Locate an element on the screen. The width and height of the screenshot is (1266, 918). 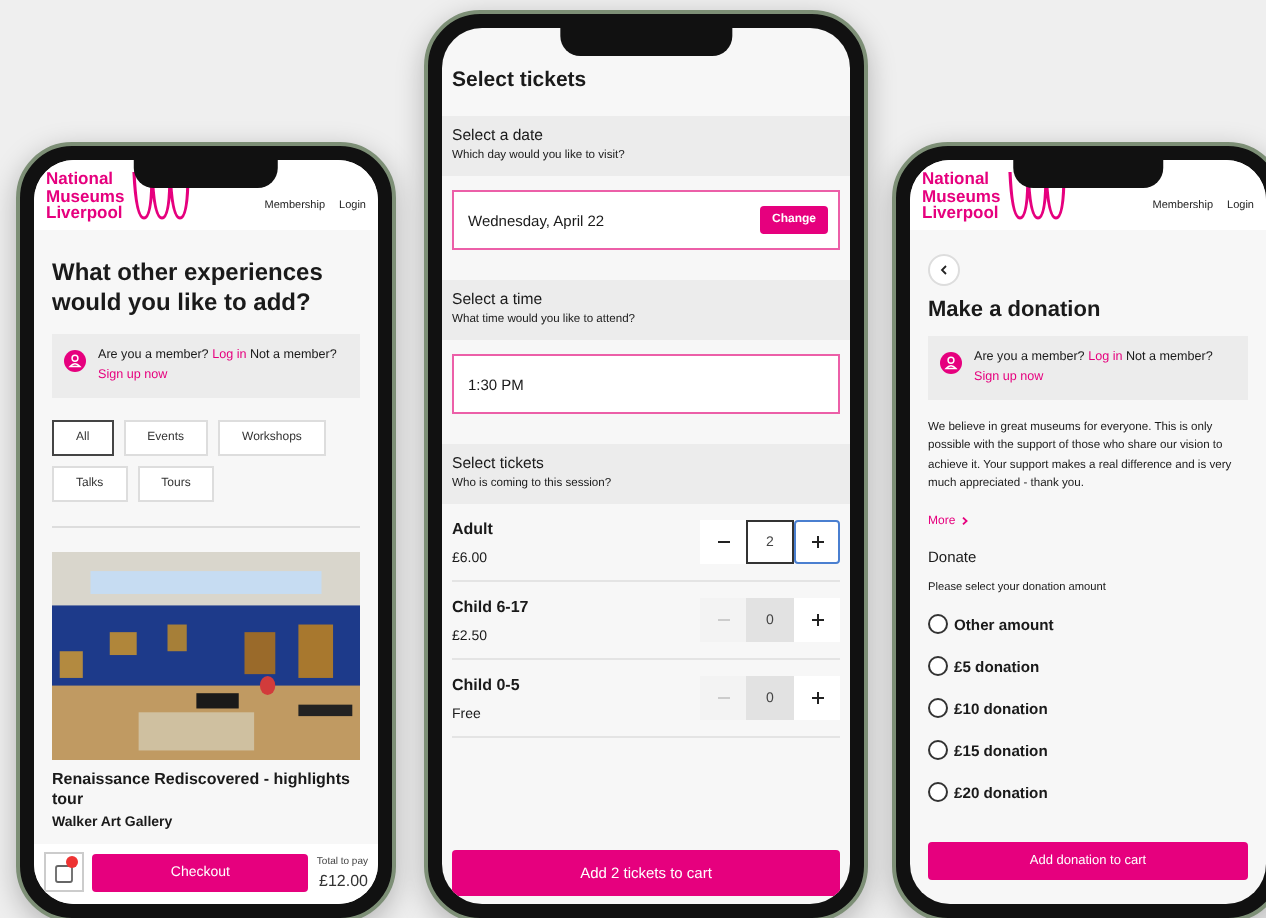
ticket-type: Adult is located at coordinates (472, 528).